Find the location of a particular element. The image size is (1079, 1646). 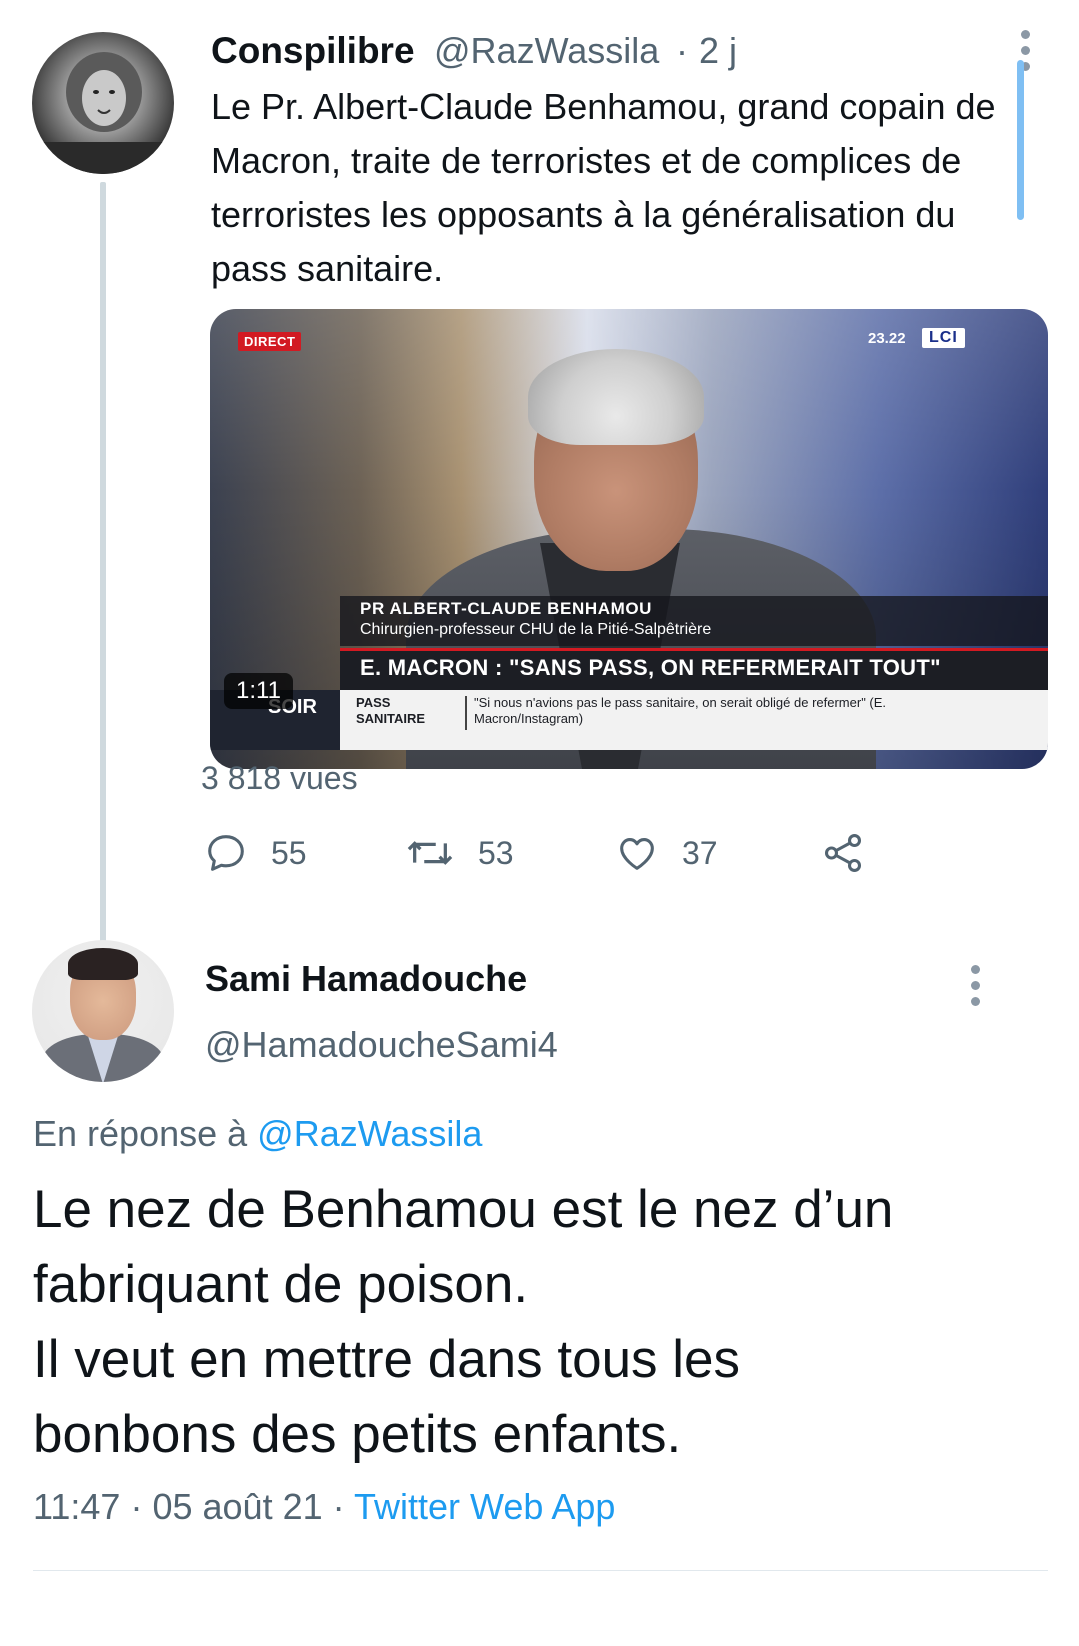

channel-clock: 23.22 is located at coordinates (887, 338).